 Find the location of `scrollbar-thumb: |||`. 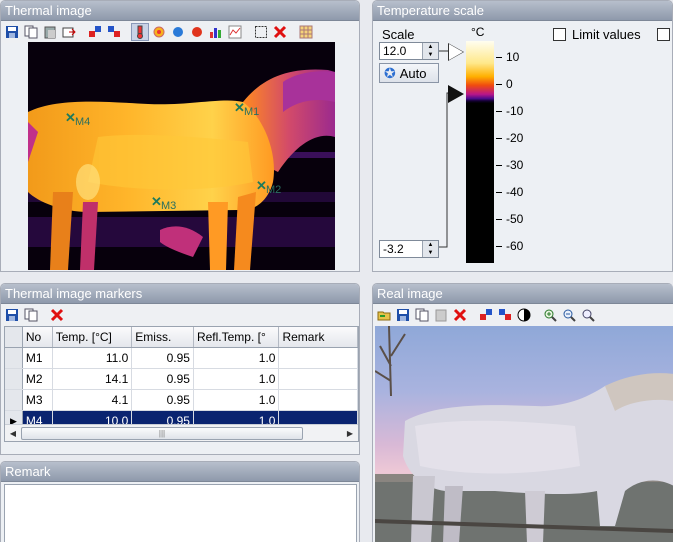

scrollbar-thumb: ||| is located at coordinates (162, 433).